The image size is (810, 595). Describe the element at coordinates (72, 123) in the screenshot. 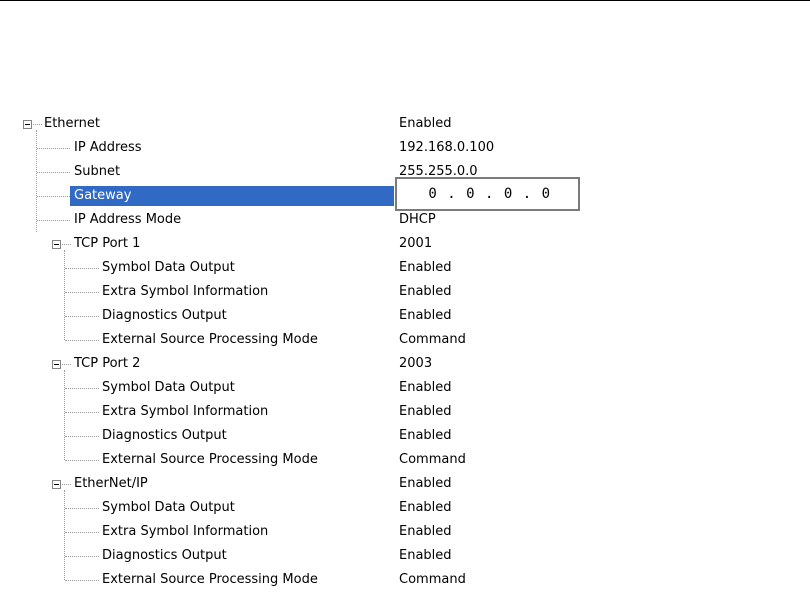

I see `tree-label: Ethernet` at that location.